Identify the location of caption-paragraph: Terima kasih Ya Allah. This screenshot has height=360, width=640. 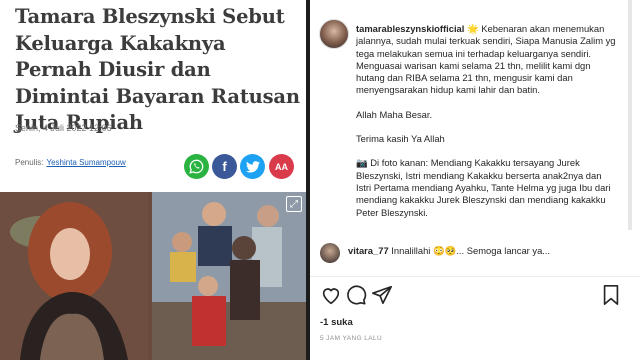
(400, 139).